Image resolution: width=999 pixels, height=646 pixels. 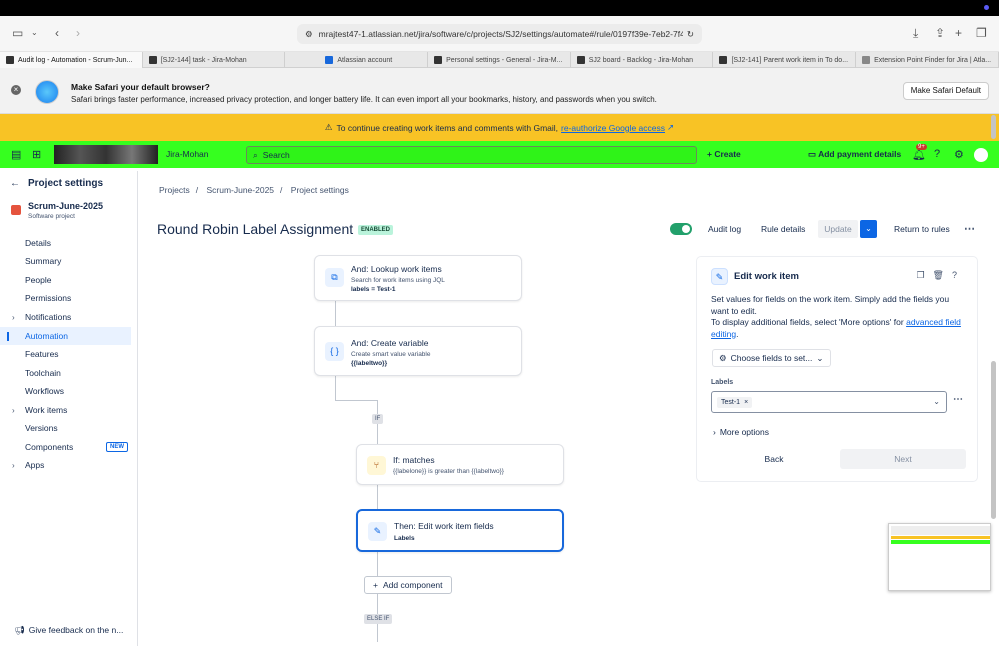 I want to click on browser-tab: [SJ2-144] task - Jira-Mohan, so click(x=214, y=60).